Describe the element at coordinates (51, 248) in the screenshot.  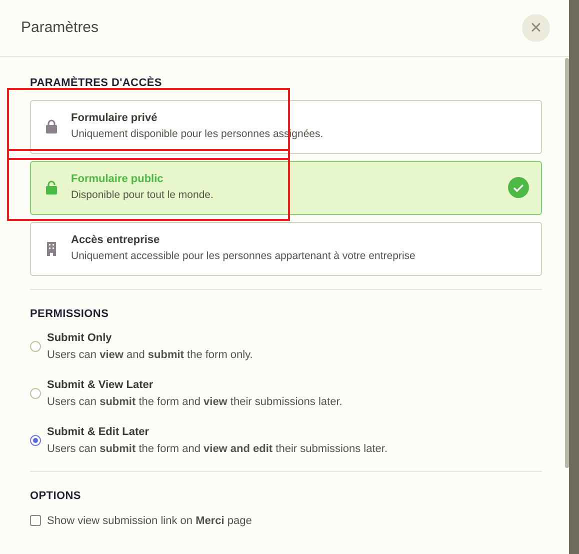
I see `building-icon` at that location.